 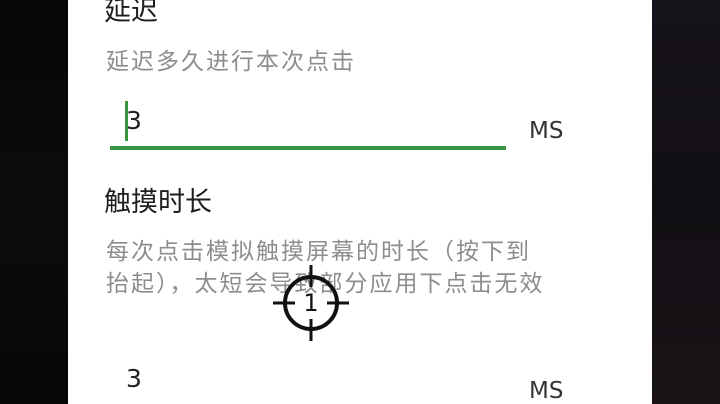 What do you see at coordinates (308, 148) in the screenshot?
I see `delay-input-underline` at bounding box center [308, 148].